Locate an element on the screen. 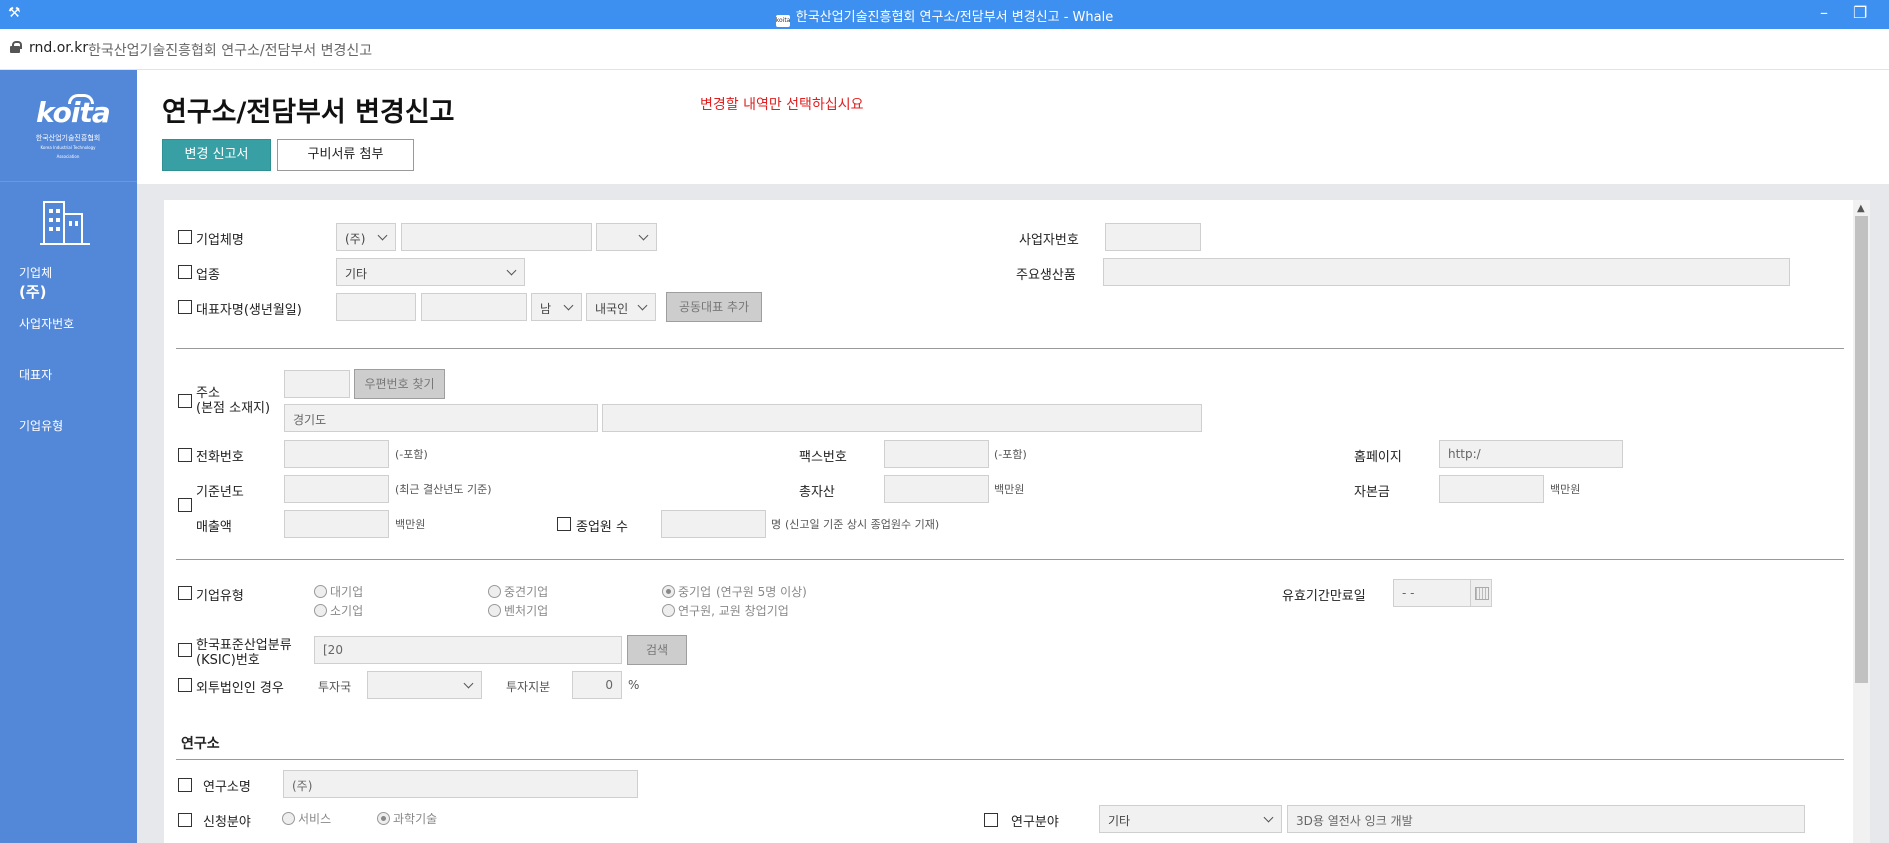 This screenshot has height=843, width=1889. restore-icon: ❐ is located at coordinates (1860, 12).